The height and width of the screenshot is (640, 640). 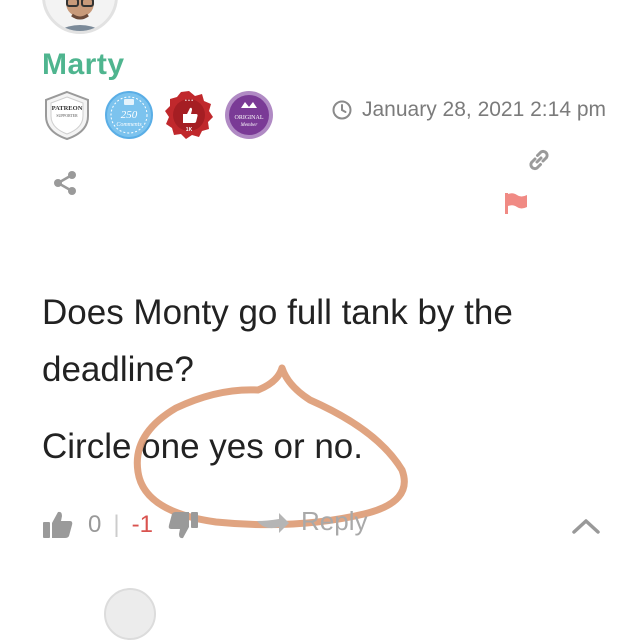 I want to click on badge-text: Comments, so click(x=129, y=125).